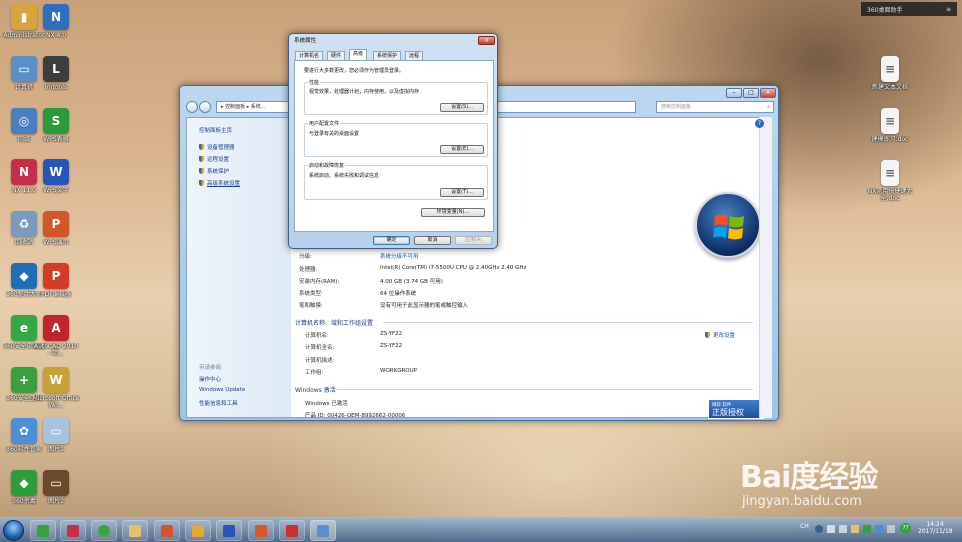 The height and width of the screenshot is (542, 962). I want to click on sidebar-item-remote: 远程设置, so click(214, 159).